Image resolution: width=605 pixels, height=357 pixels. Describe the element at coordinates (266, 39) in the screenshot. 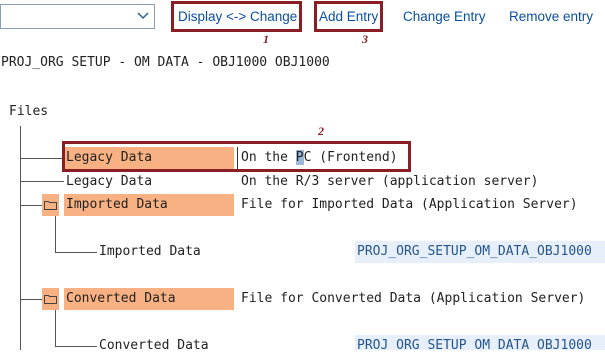

I see `annotation-badge-1: 1` at that location.